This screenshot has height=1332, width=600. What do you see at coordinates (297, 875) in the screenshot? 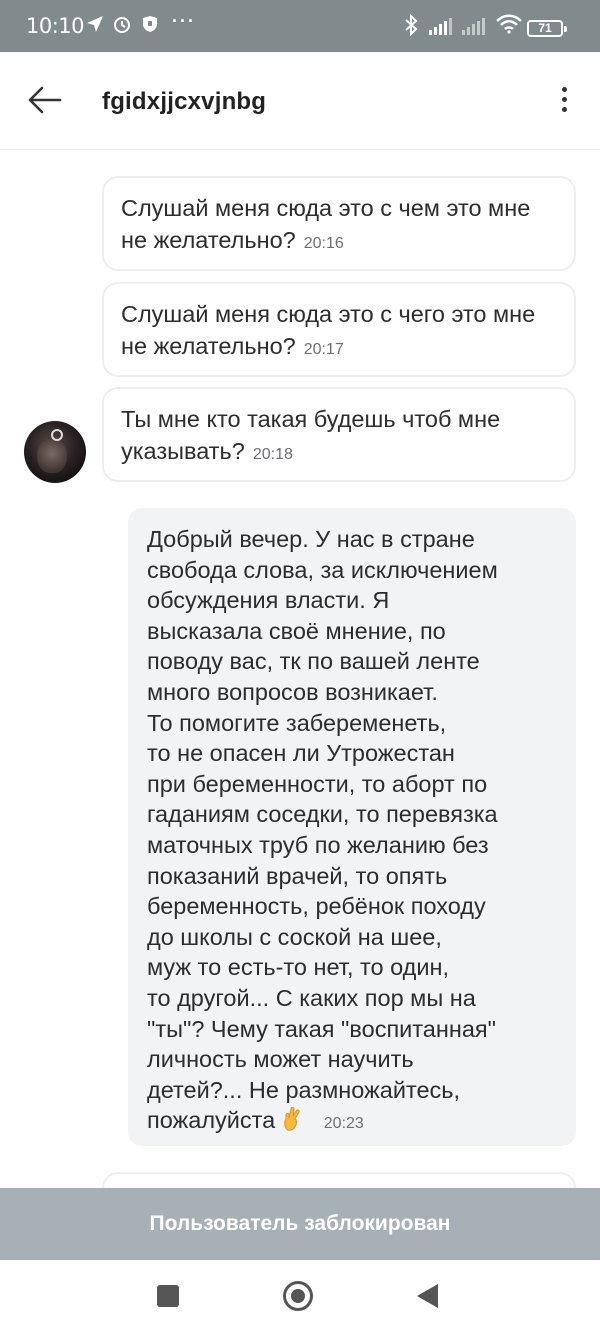
I see `message-line: показаний врачей, то опять` at bounding box center [297, 875].